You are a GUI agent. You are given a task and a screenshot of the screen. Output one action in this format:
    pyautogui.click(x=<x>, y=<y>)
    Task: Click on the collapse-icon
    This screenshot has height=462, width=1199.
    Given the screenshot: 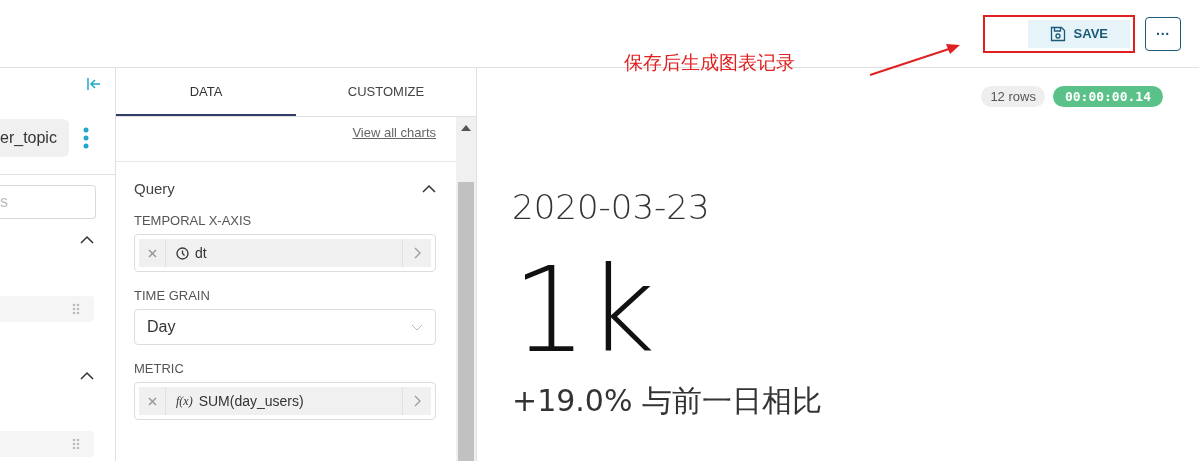 What is the action you would take?
    pyautogui.click(x=94, y=84)
    